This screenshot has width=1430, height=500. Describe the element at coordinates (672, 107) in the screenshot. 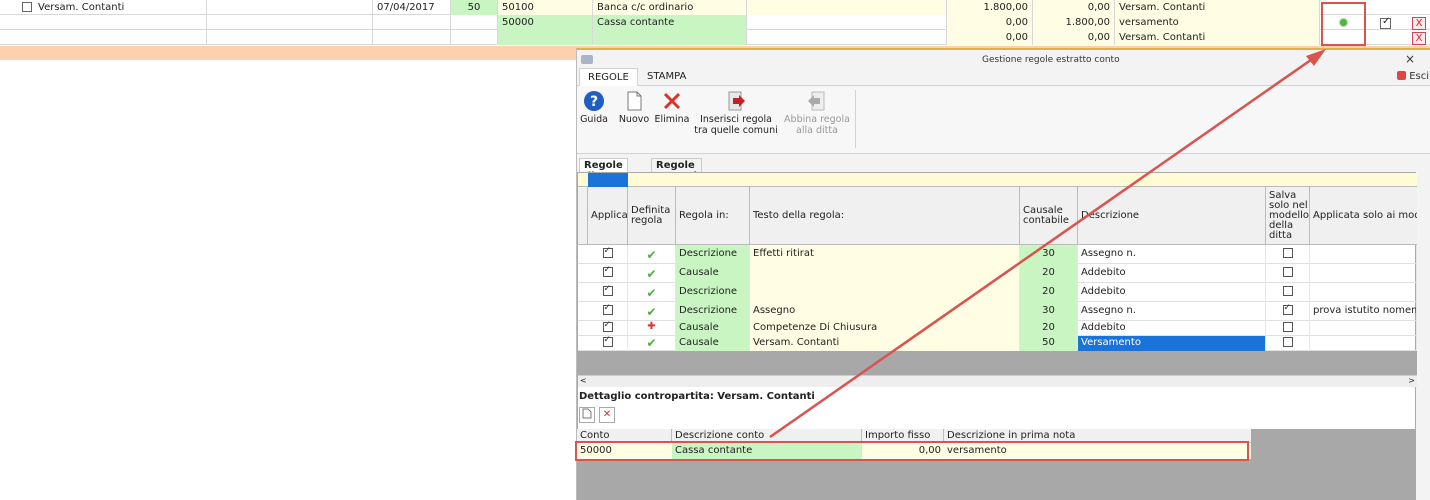

I see `elimina-button: Elimina` at that location.